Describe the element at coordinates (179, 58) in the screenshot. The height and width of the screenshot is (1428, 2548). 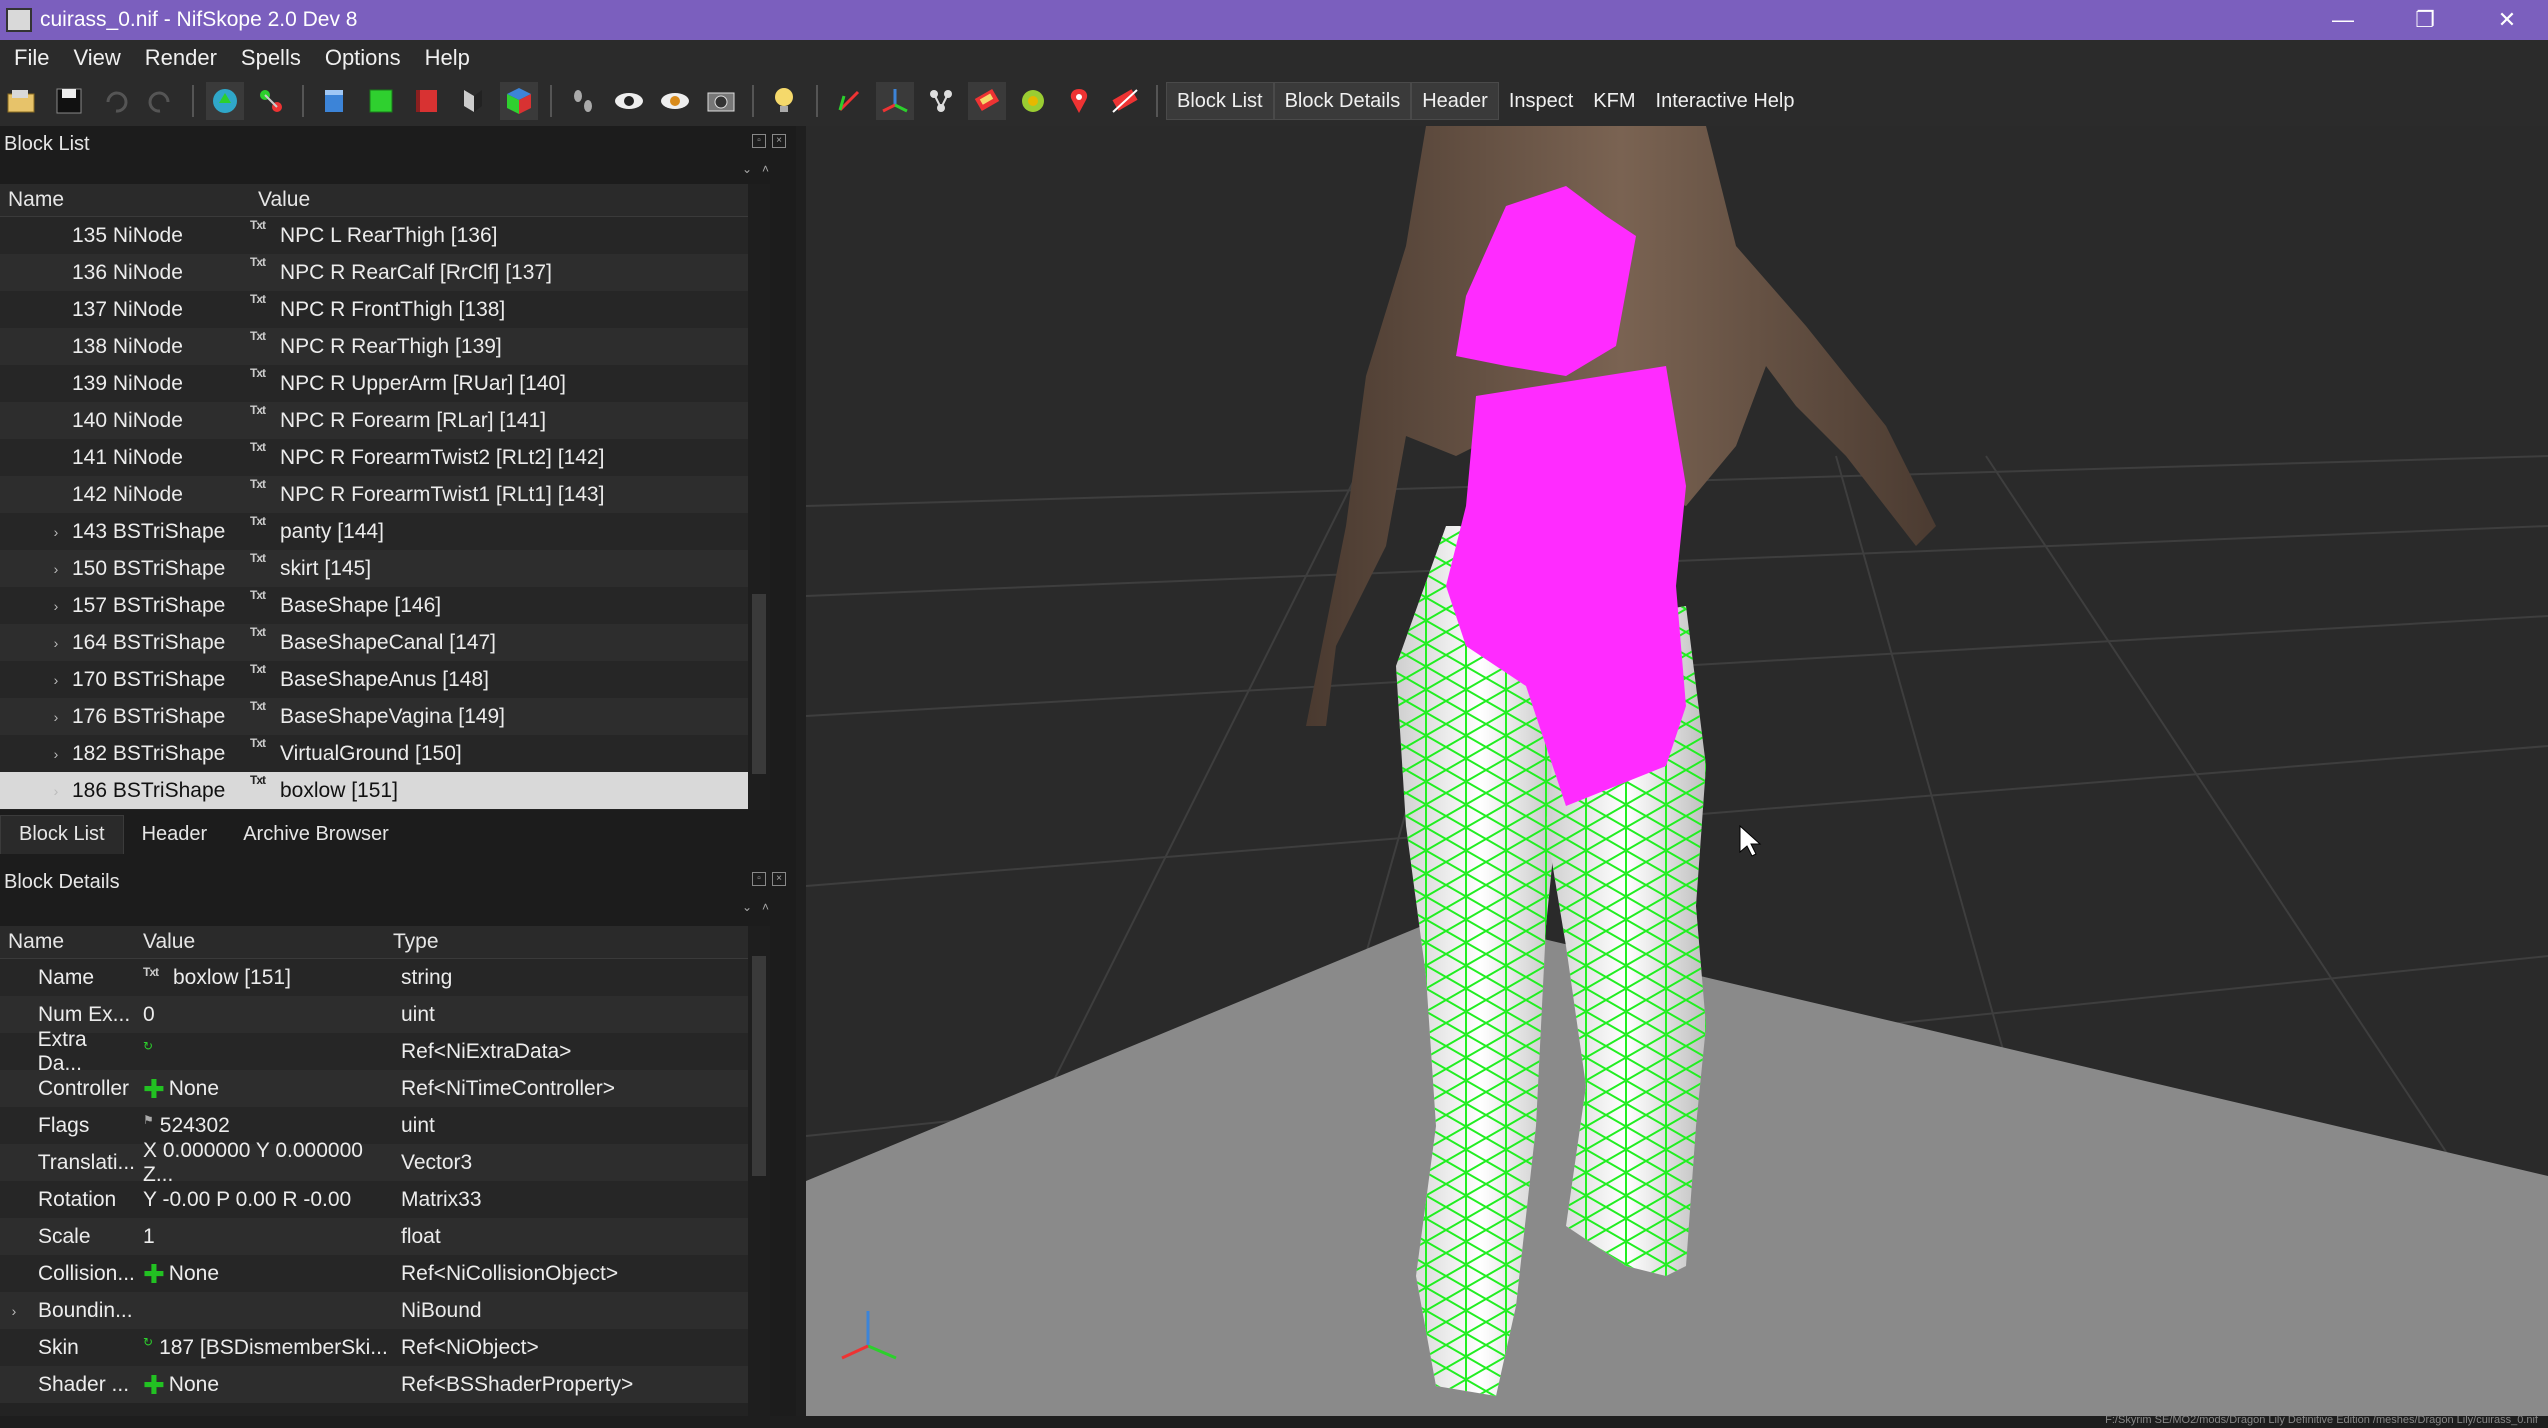
I see `menu-render: Render` at that location.